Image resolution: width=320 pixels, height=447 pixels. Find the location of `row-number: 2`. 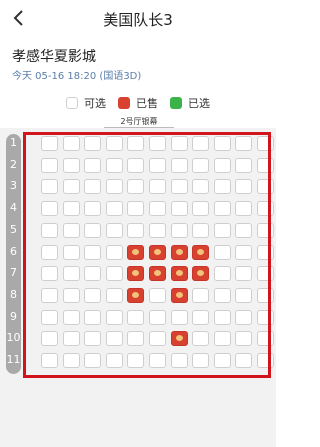

row-number: 2 is located at coordinates (13, 164).